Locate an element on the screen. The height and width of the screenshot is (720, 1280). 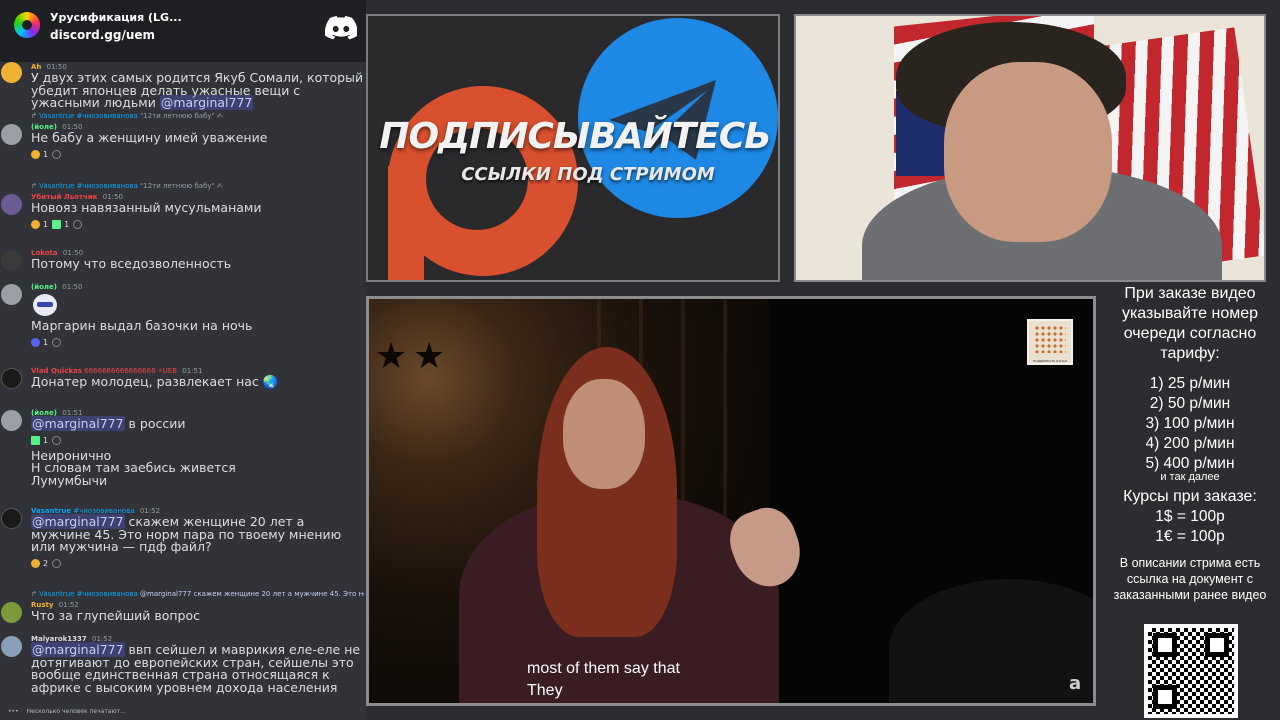
tariff-item: 4) 200 р/мин is located at coordinates (1190, 443).